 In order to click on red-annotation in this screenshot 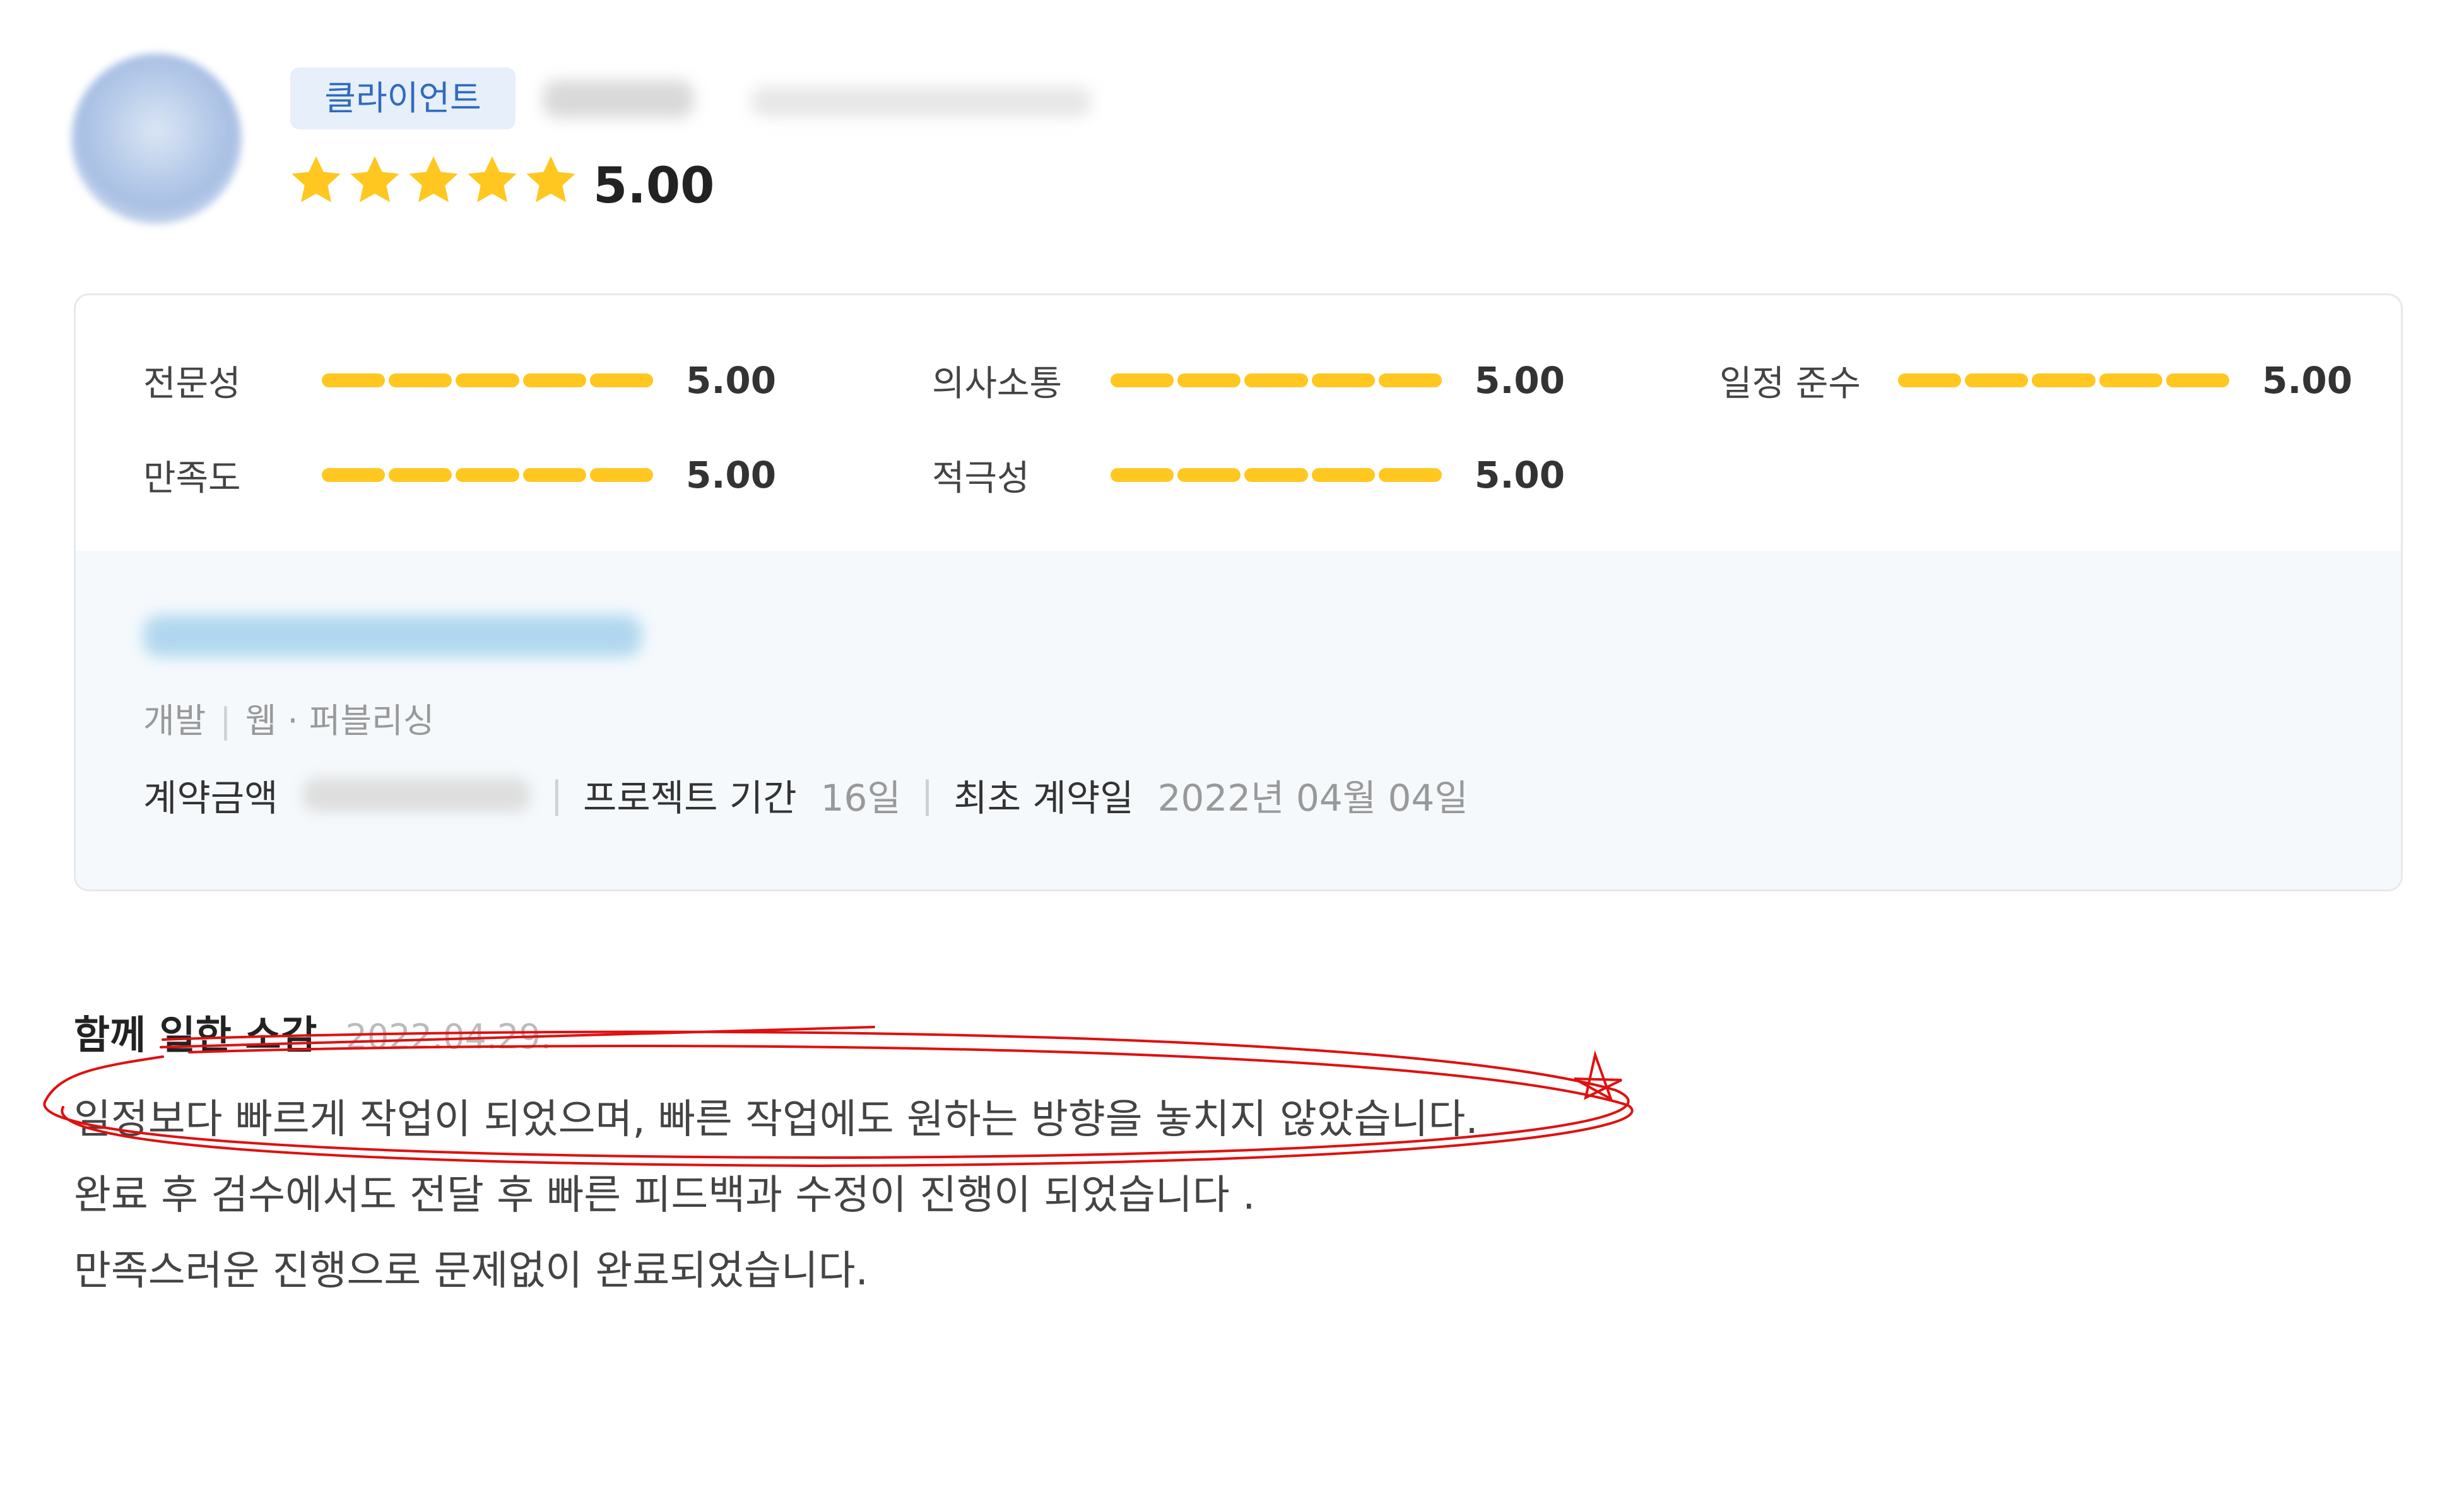, I will do `click(839, 1097)`.